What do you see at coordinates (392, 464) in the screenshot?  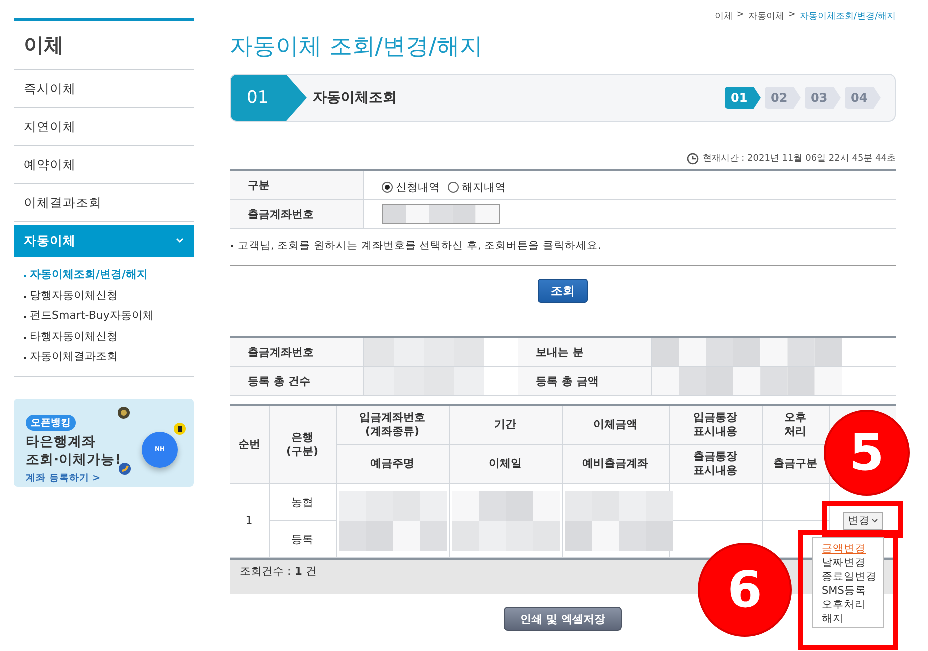 I see `column-header: 예금주명` at bounding box center [392, 464].